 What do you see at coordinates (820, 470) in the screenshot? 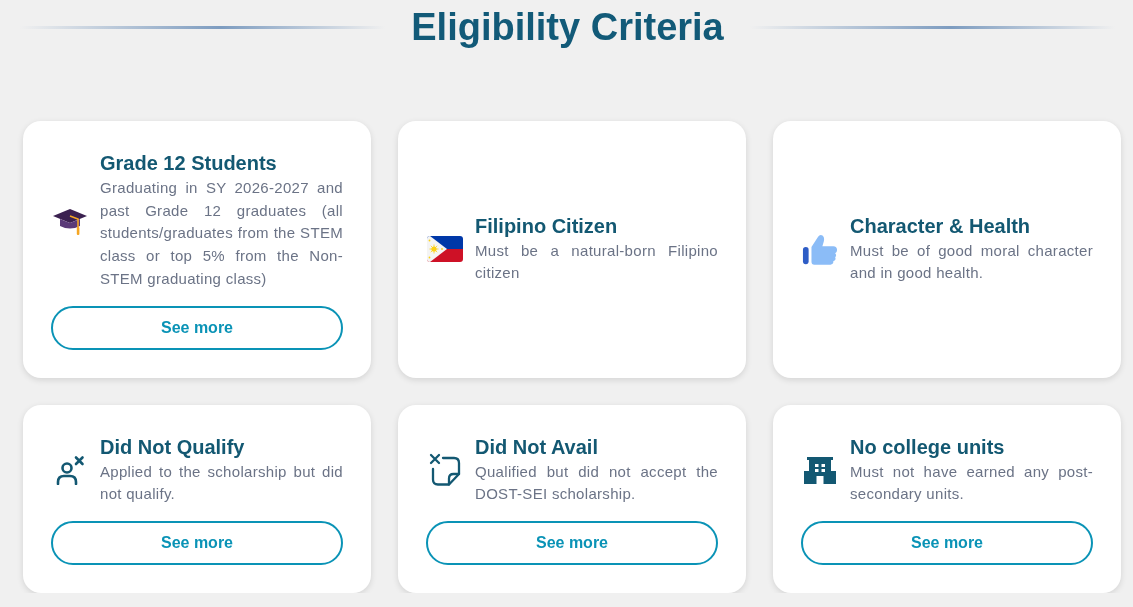
I see `building-icon` at bounding box center [820, 470].